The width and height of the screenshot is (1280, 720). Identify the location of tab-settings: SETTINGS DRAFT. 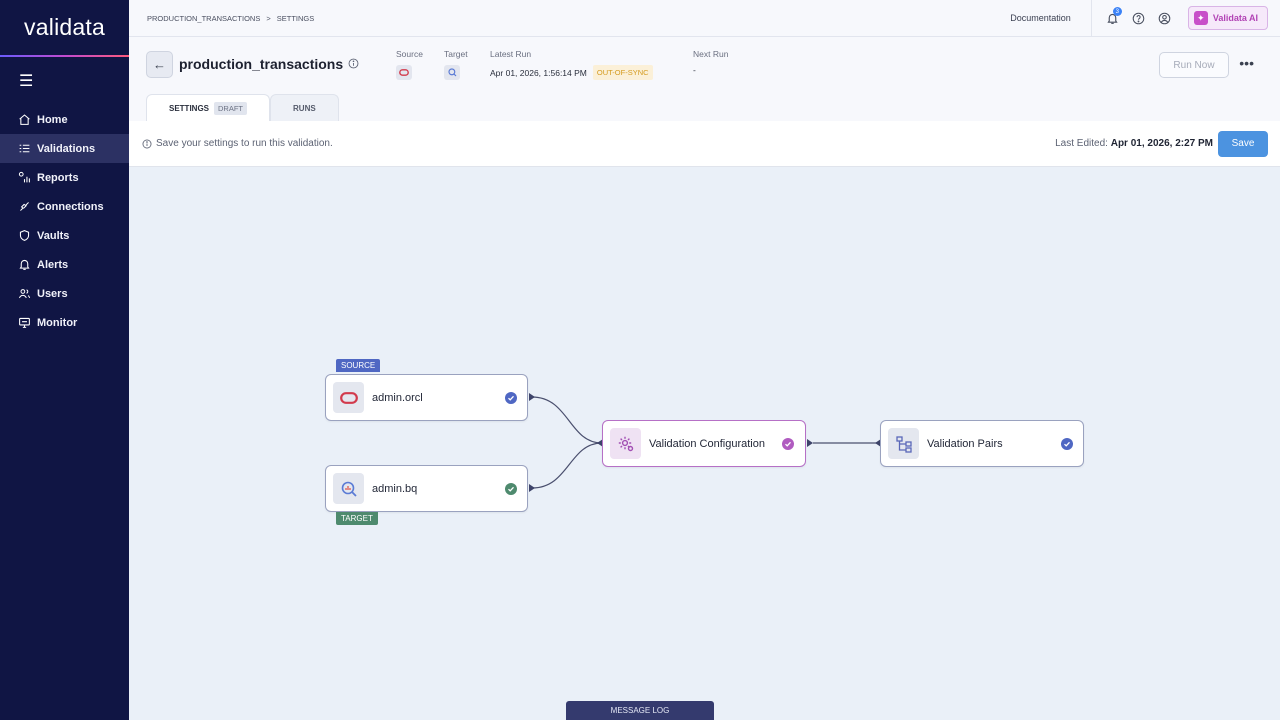
(208, 108).